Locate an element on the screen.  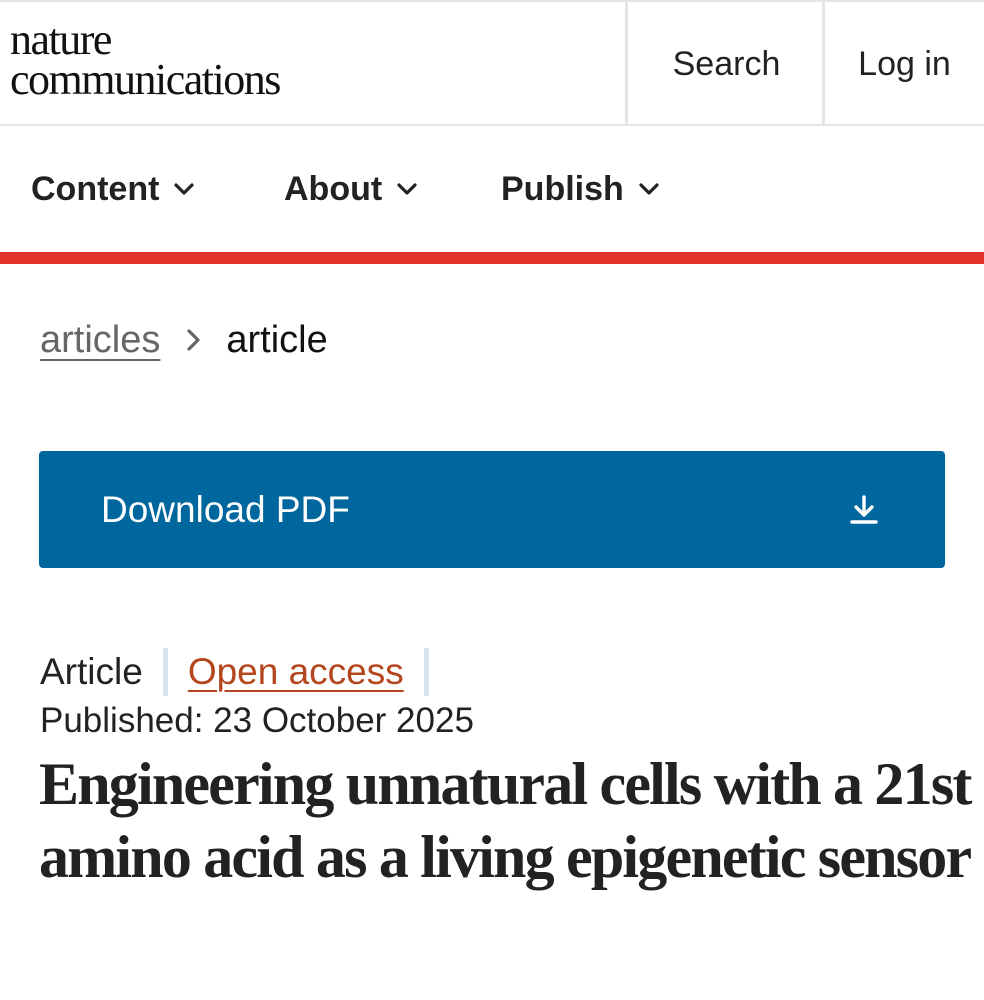
article-meta: Article Open access is located at coordinates (244, 672).